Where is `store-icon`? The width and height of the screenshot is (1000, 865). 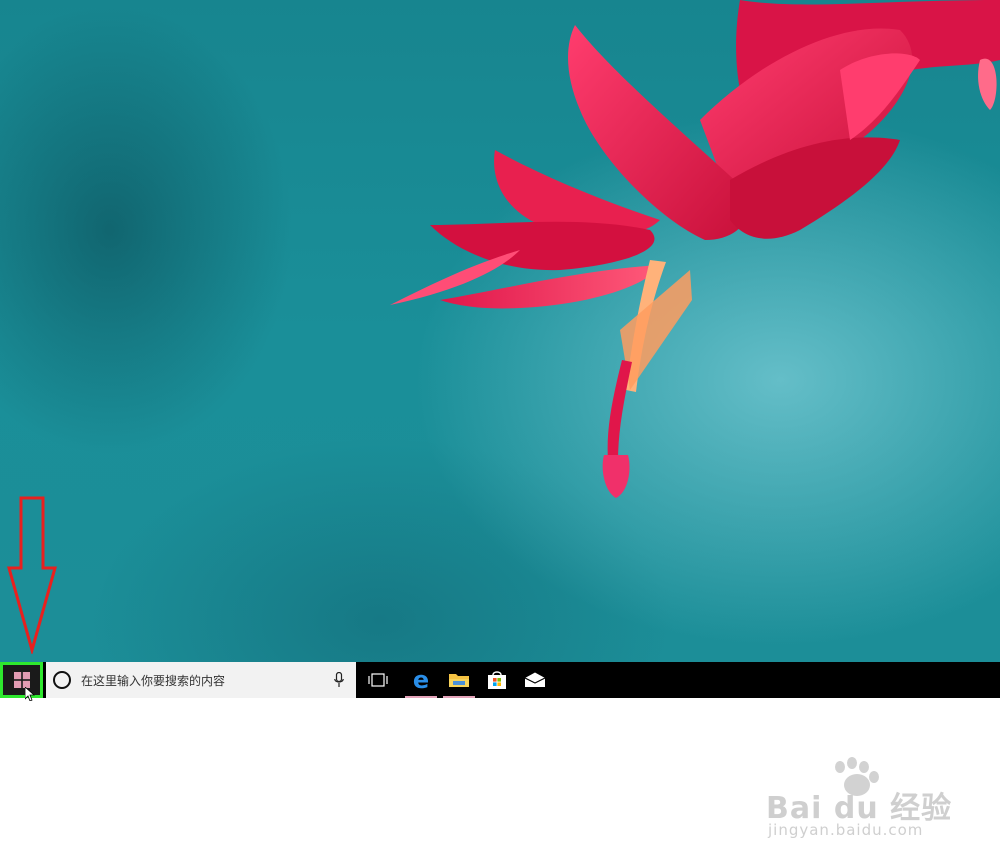 store-icon is located at coordinates (497, 680).